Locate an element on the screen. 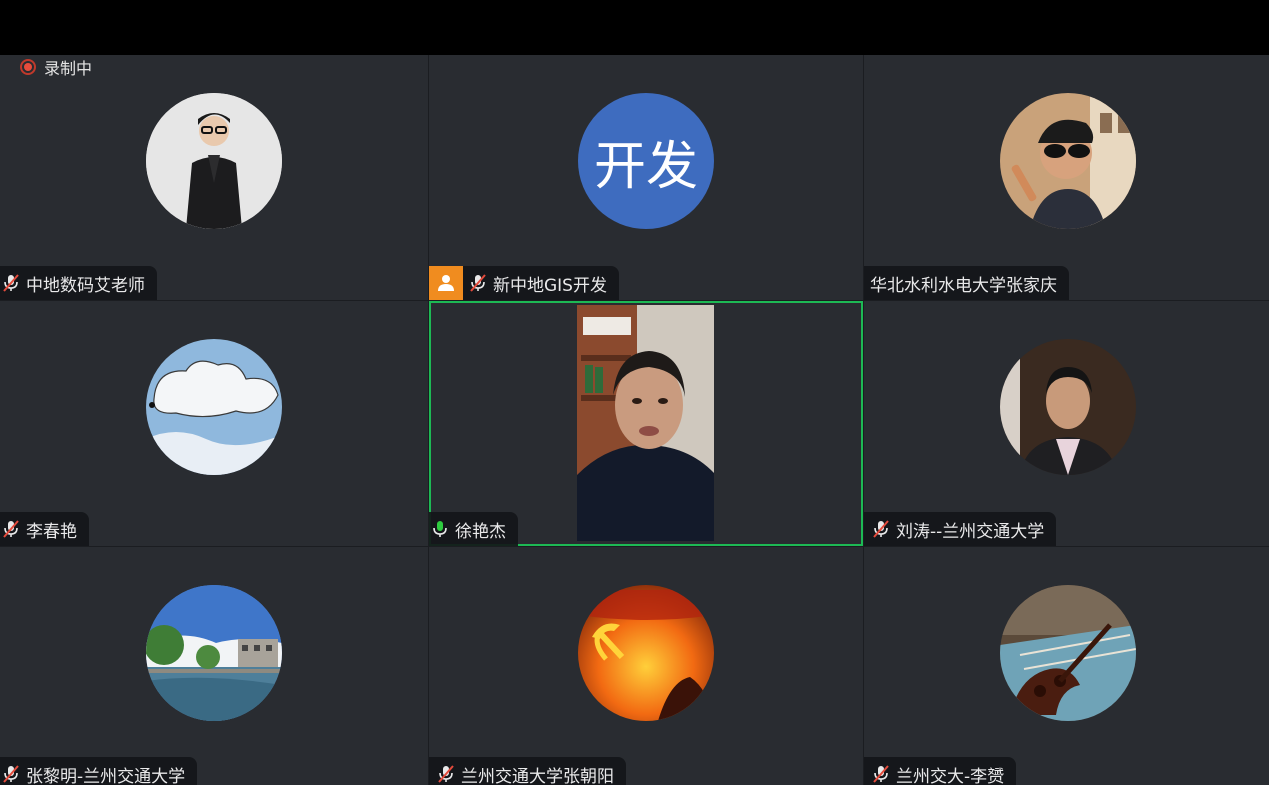  participant-name-tag: 张黎明-兰州交通大学 is located at coordinates (99, 771).